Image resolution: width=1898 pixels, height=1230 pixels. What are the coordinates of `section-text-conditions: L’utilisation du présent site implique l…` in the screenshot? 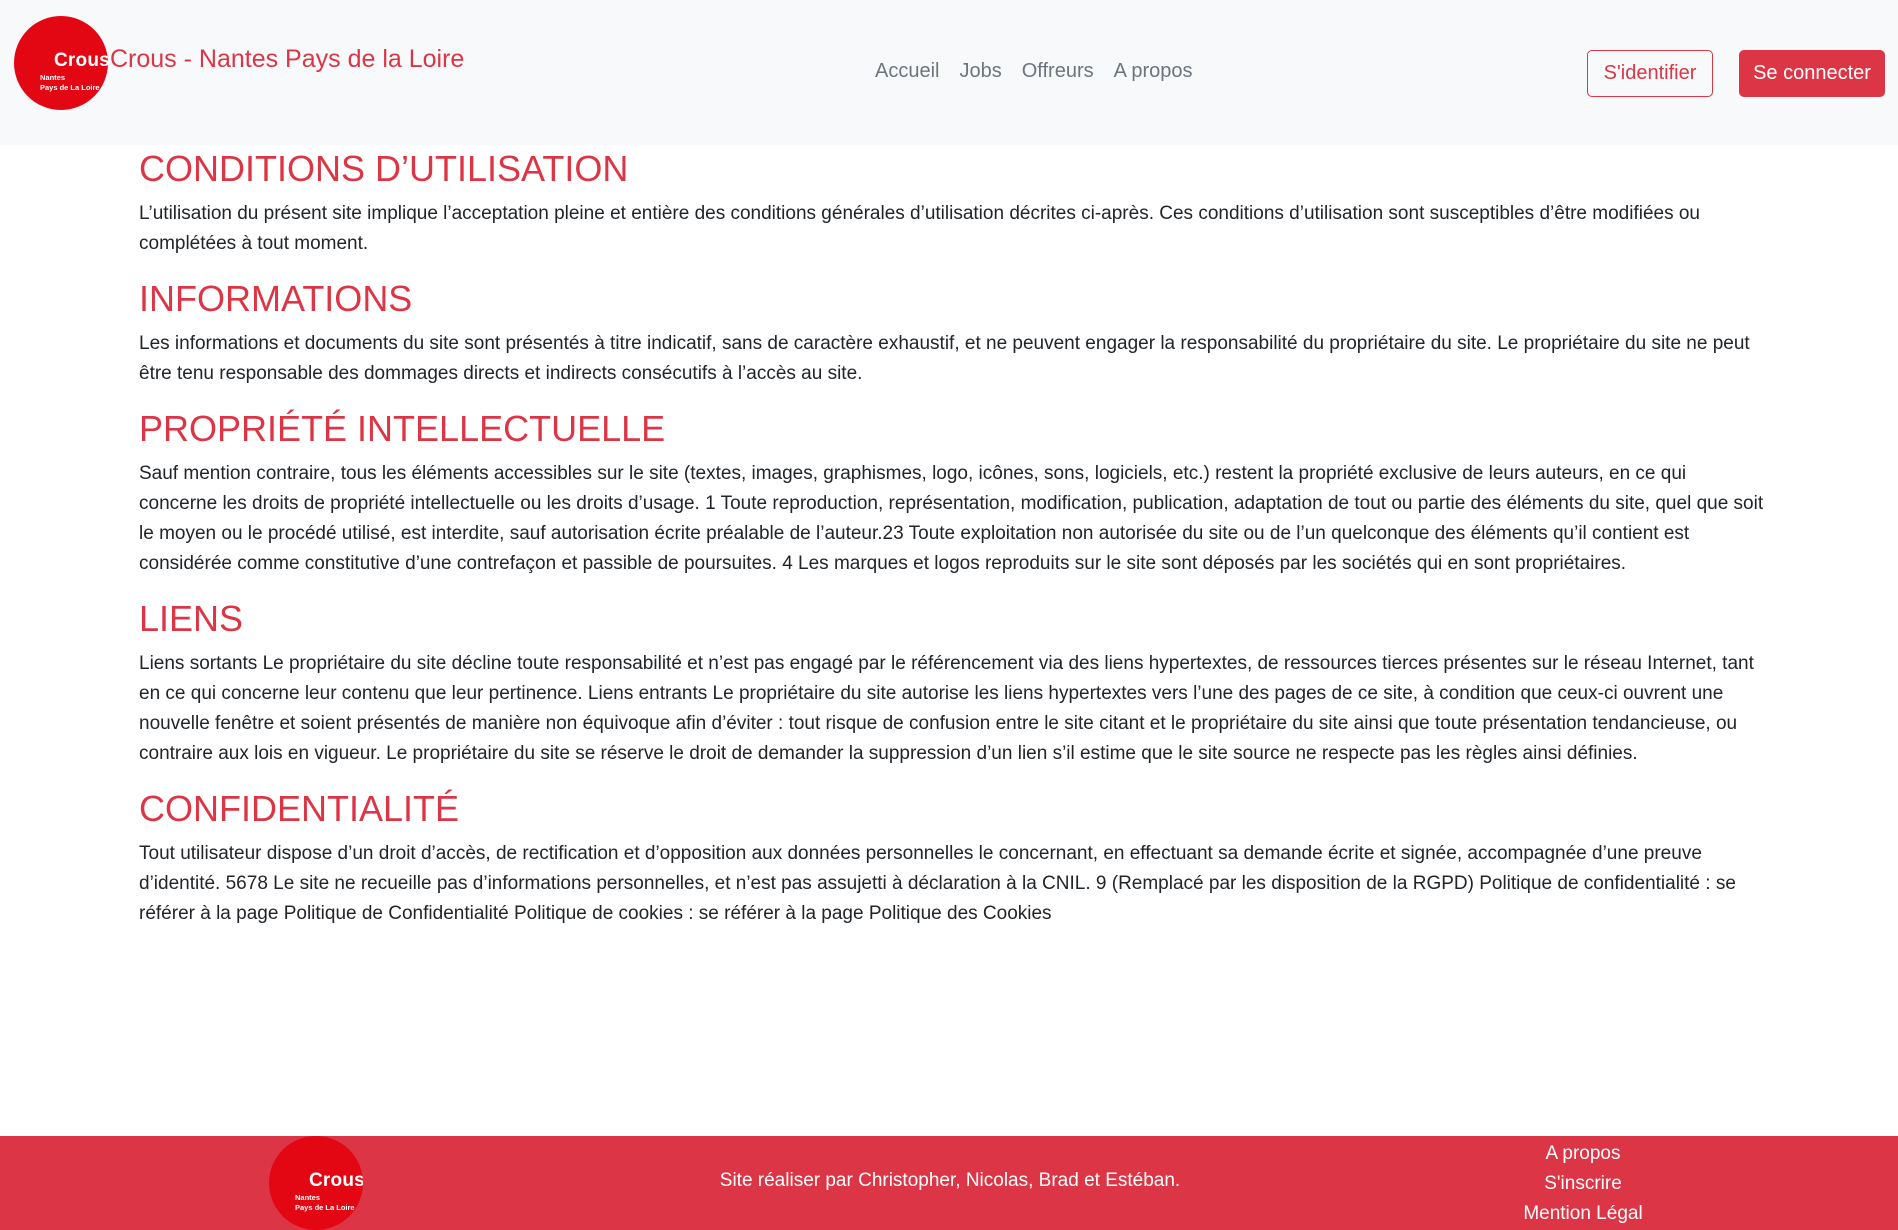 It's located at (919, 228).